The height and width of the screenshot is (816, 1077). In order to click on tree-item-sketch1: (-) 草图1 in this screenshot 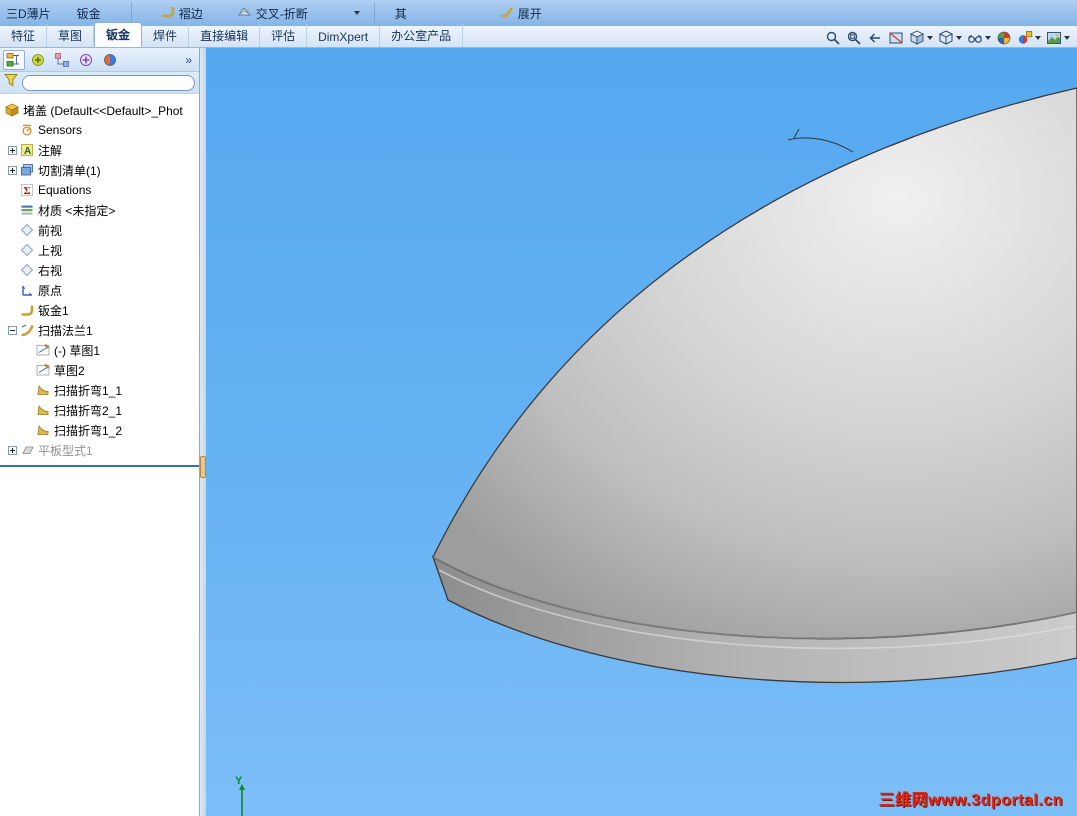, I will do `click(99, 350)`.